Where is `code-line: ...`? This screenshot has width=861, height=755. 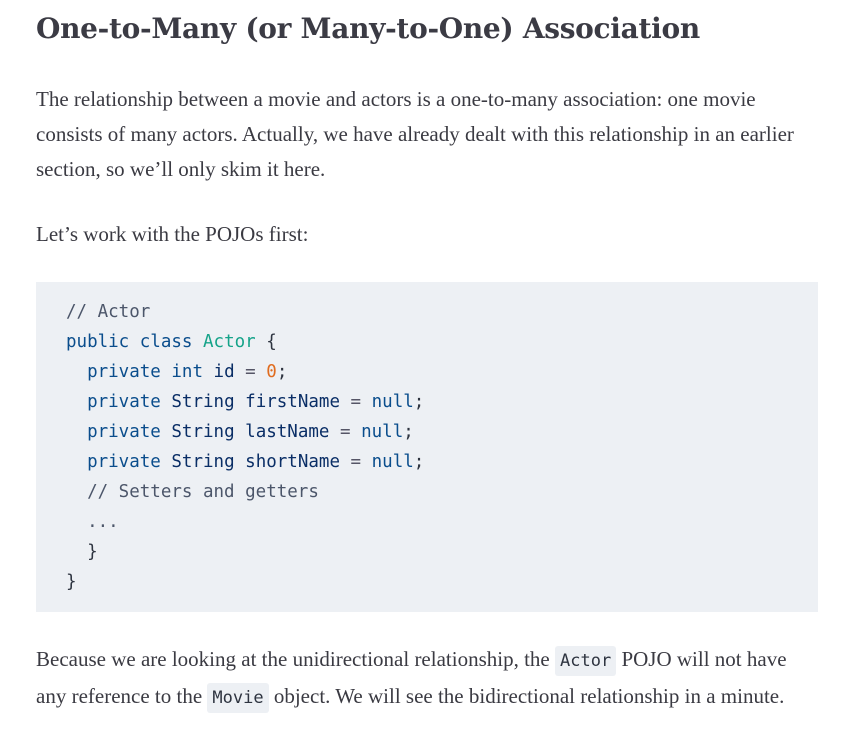
code-line: ... is located at coordinates (442, 522).